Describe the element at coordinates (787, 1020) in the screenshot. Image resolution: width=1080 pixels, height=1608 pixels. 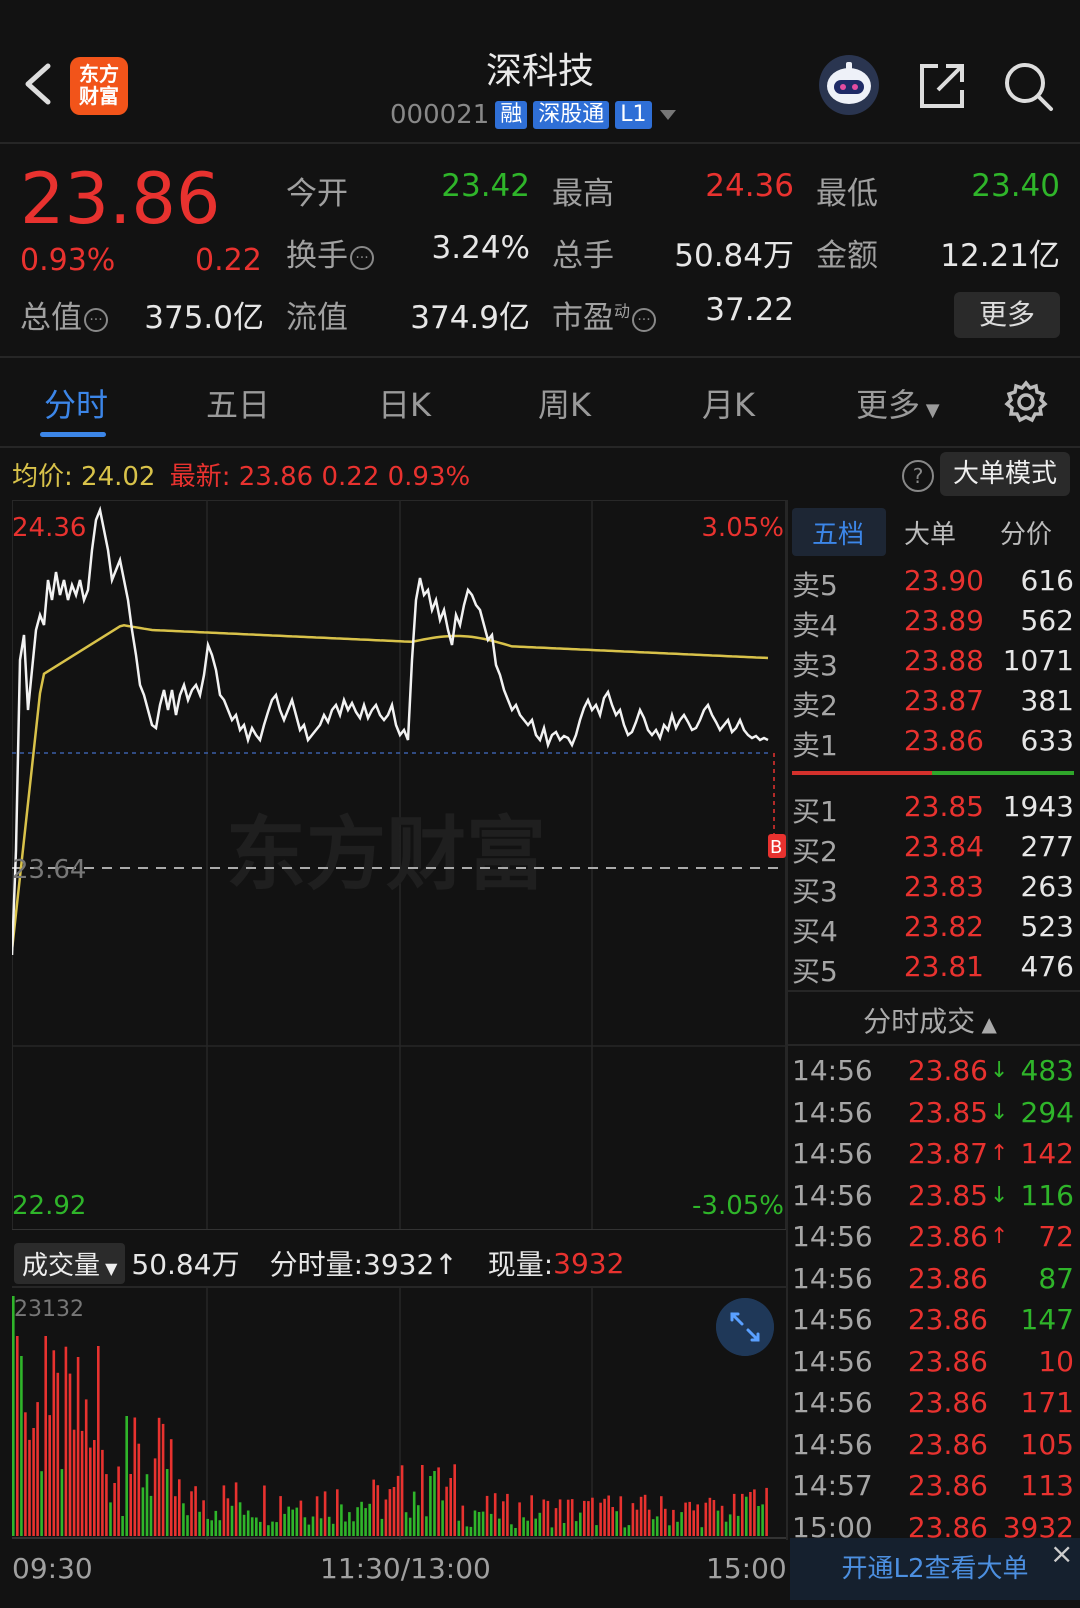
I see `panel-divider` at that location.